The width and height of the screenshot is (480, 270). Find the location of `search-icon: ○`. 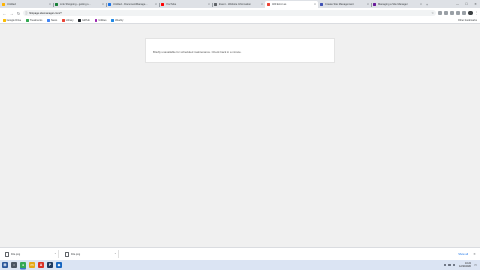

search-icon: ○ is located at coordinates (14, 265).